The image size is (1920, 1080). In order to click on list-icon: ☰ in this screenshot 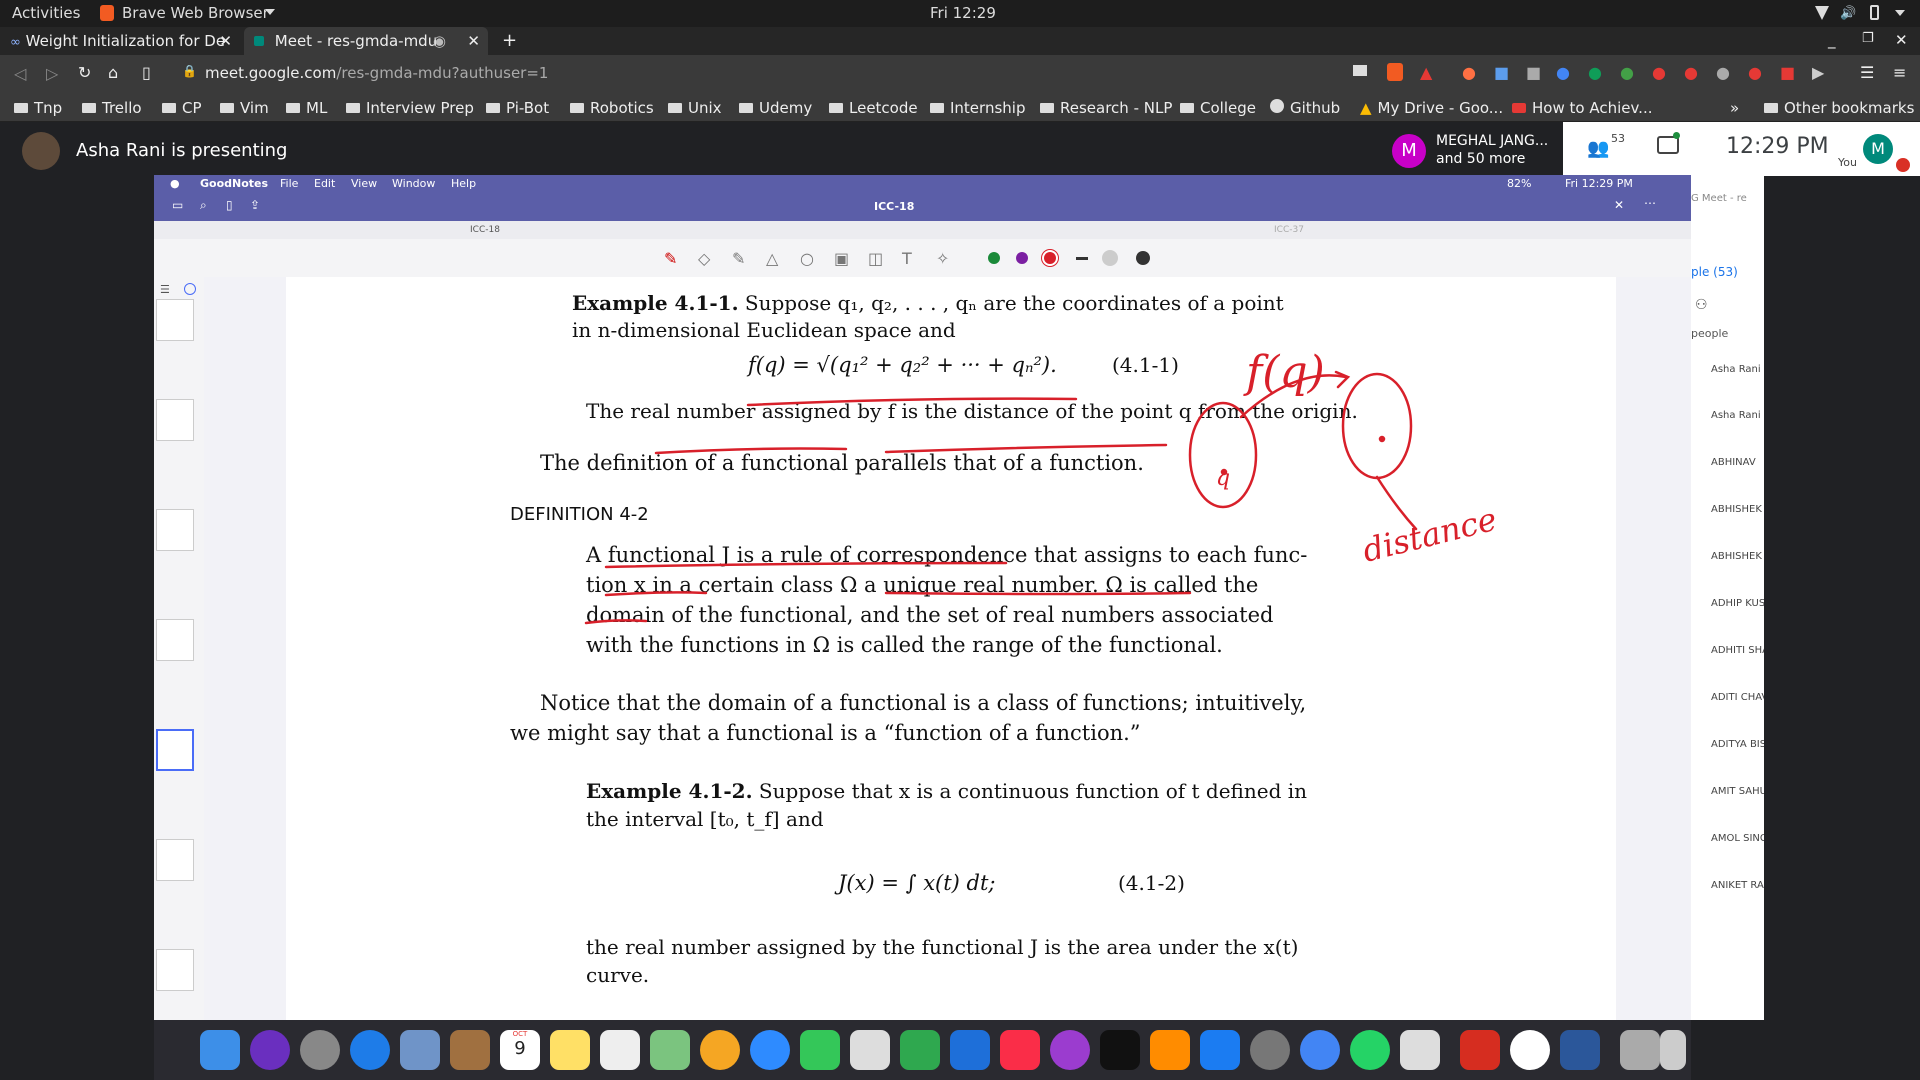, I will do `click(165, 289)`.